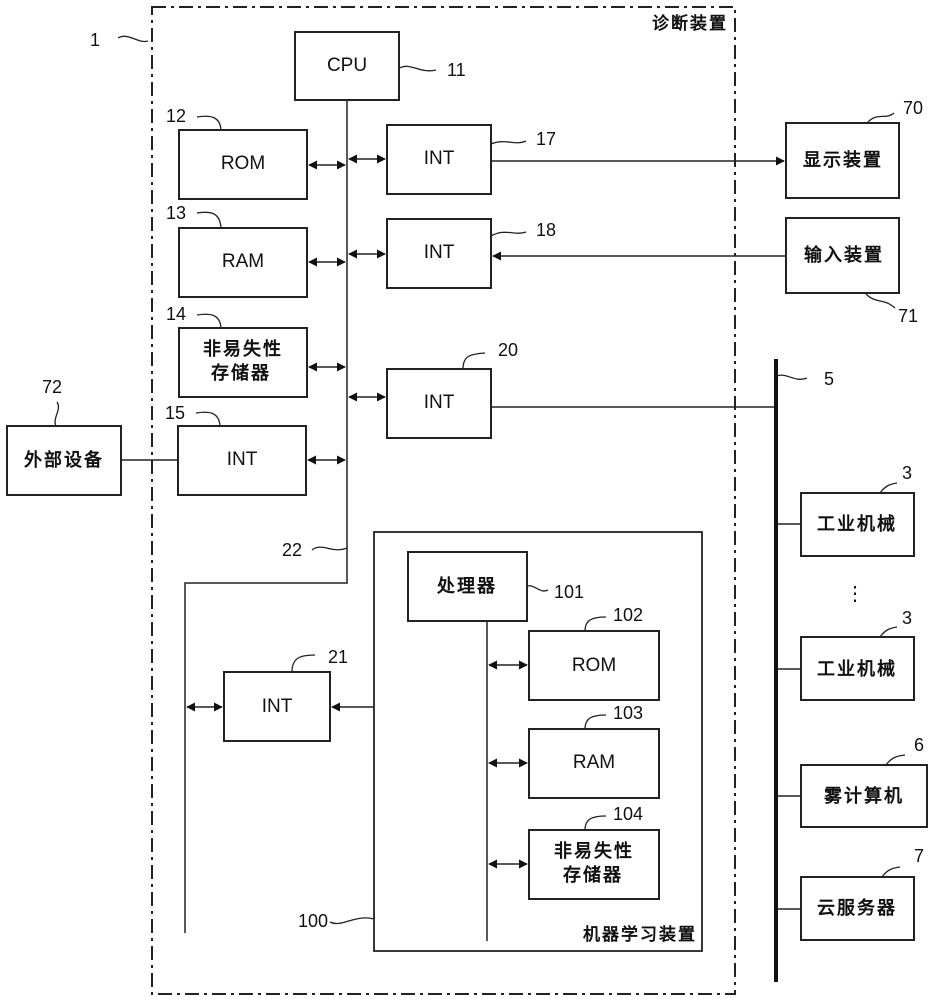 The image size is (934, 1000). What do you see at coordinates (338, 657) in the screenshot?
I see `ref-21: 21` at bounding box center [338, 657].